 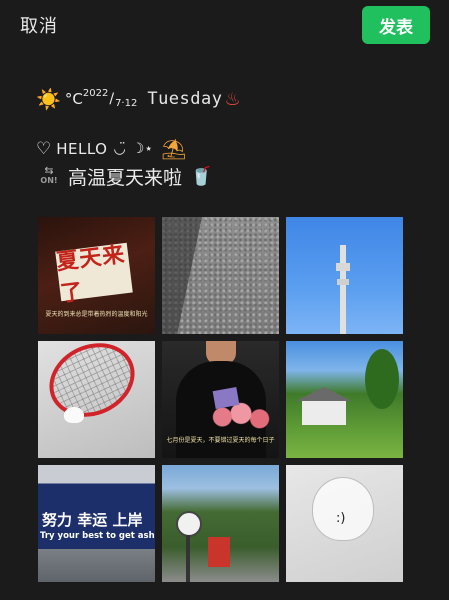 I want to click on temperature-unit: °C, so click(x=73, y=99).